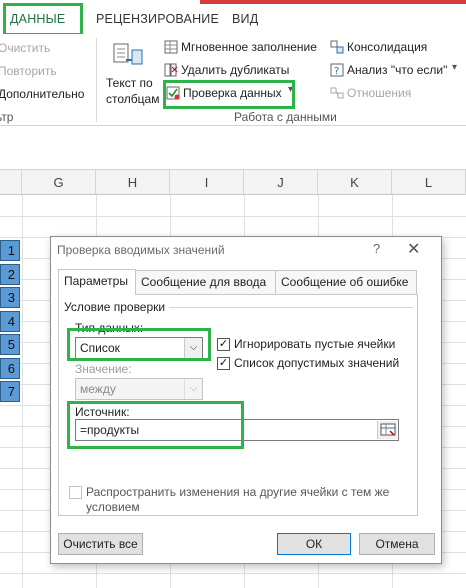 The image size is (466, 588). What do you see at coordinates (223, 363) in the screenshot?
I see `in-cell-dropdown-checkbox: ✓` at bounding box center [223, 363].